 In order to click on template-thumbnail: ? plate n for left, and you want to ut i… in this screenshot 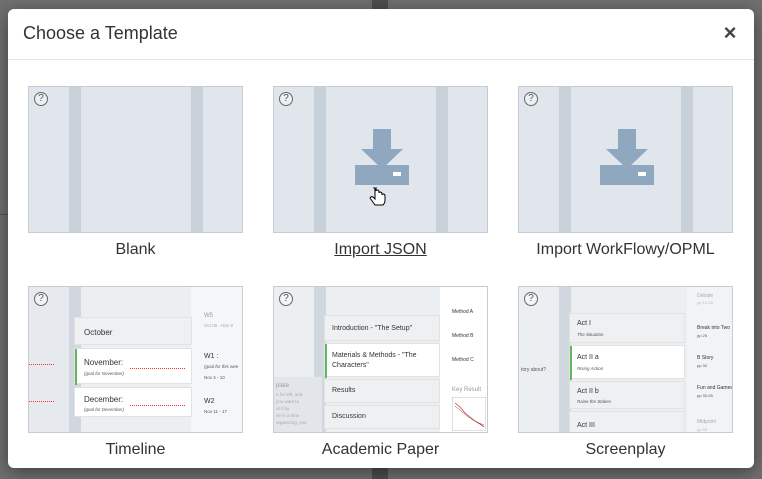, I will do `click(380, 359)`.